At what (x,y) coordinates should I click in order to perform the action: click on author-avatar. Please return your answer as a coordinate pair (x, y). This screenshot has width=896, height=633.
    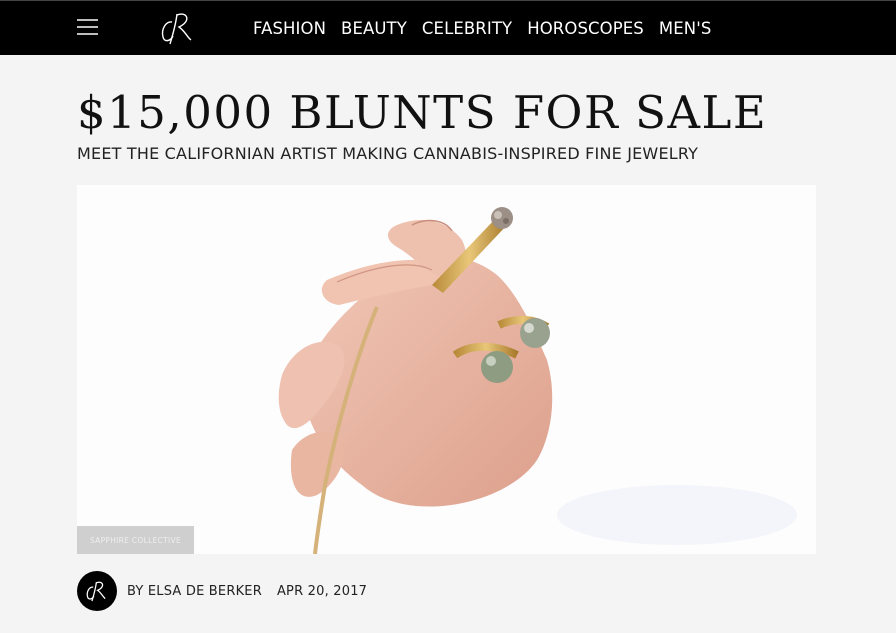
    Looking at the image, I should click on (97, 591).